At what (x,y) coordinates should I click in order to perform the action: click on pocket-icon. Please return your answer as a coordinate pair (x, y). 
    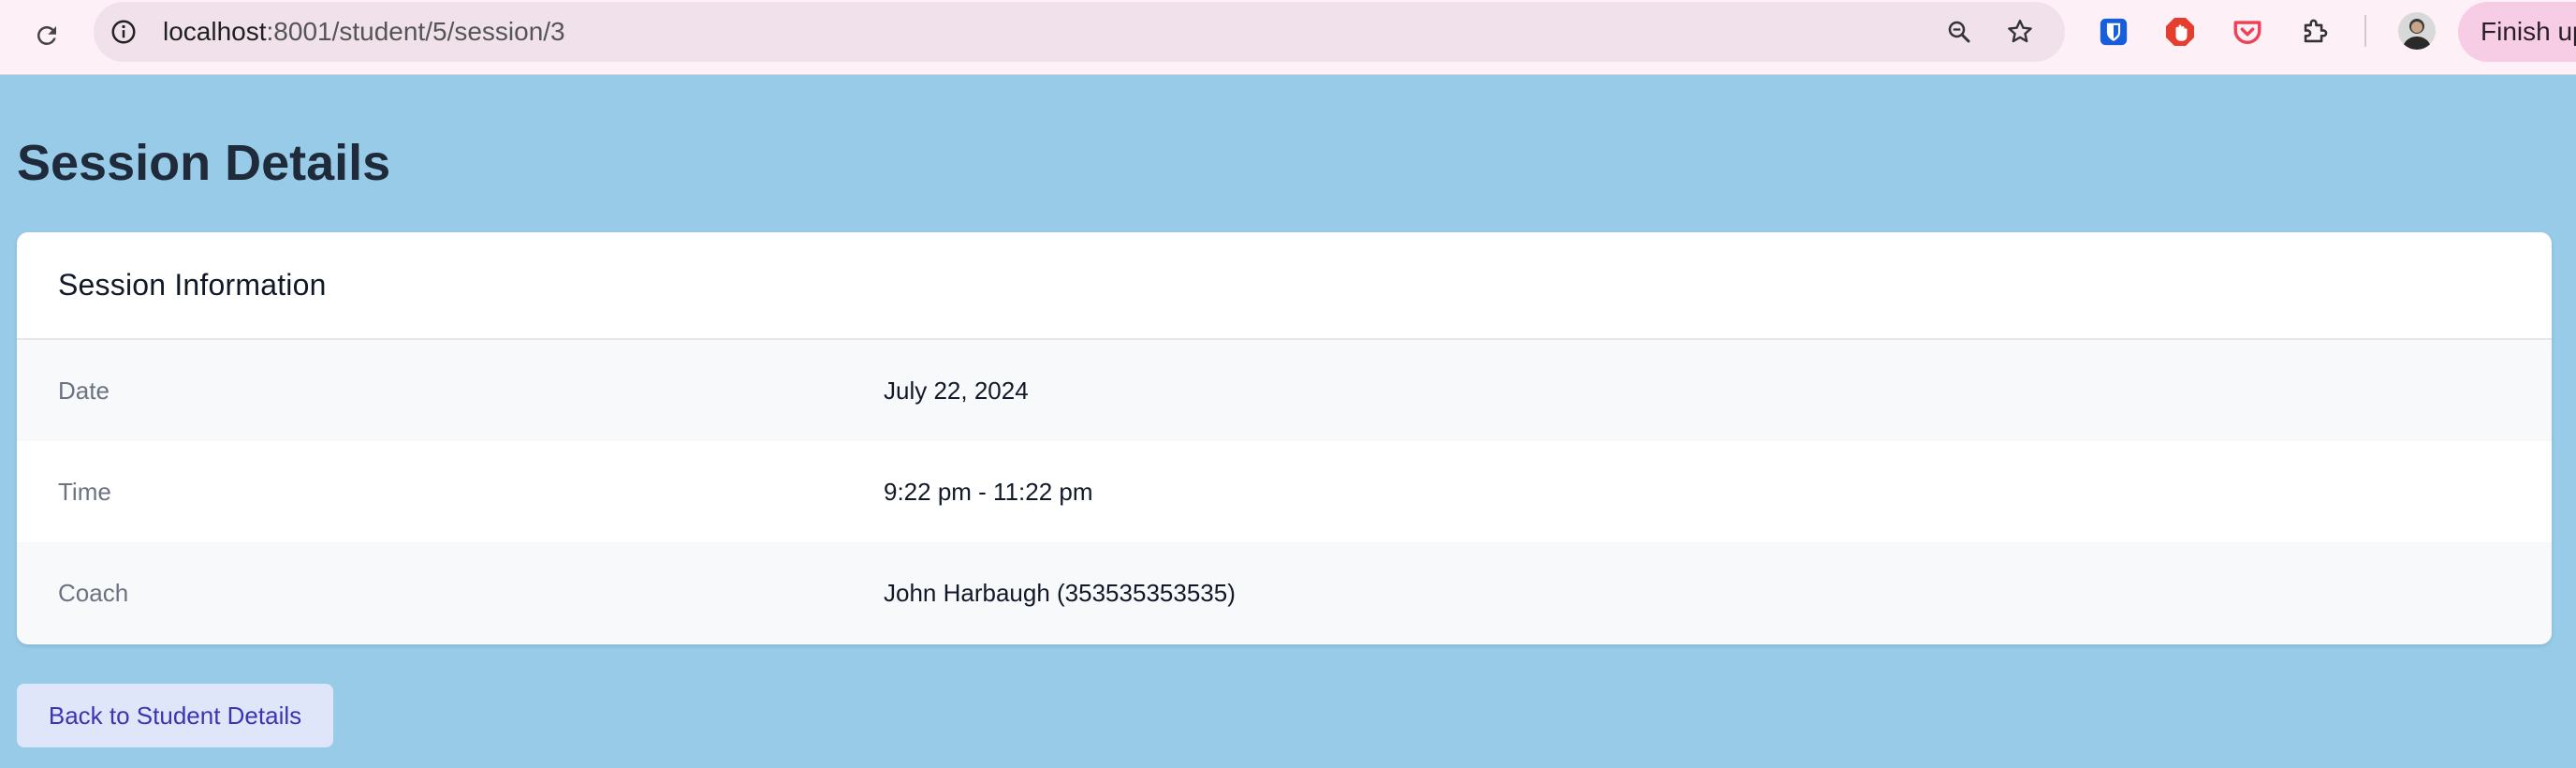
    Looking at the image, I should click on (2247, 32).